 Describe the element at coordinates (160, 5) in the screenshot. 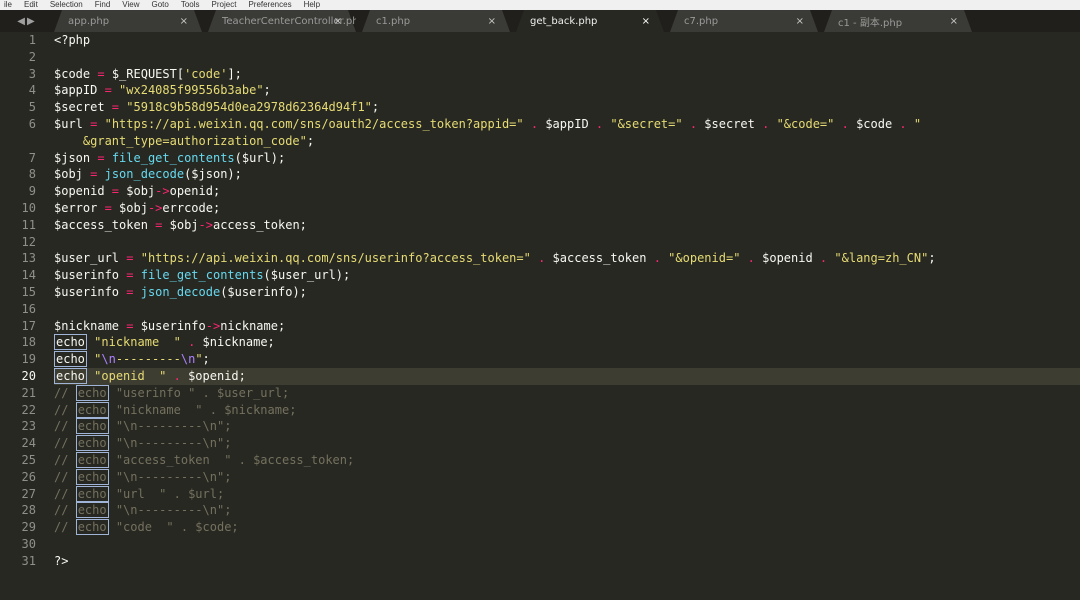

I see `menu-item-5: Goto` at that location.